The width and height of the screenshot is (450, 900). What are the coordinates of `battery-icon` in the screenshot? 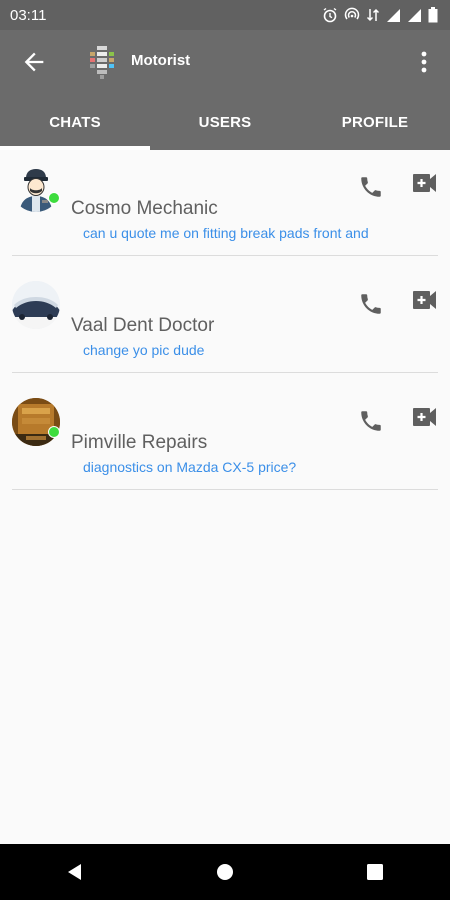 It's located at (433, 15).